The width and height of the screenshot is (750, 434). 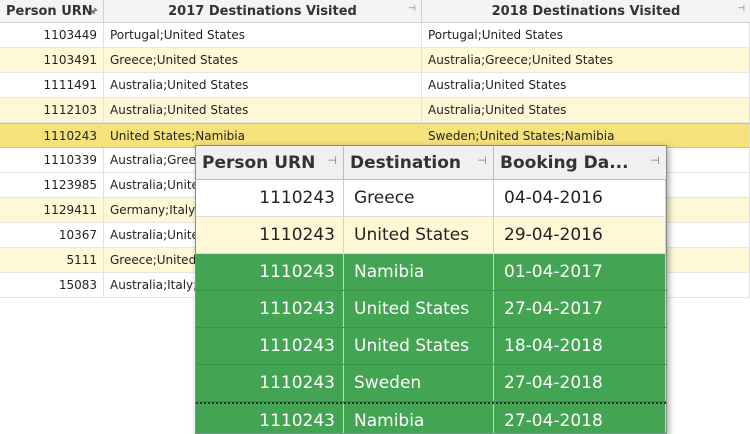 I want to click on detail-row: 1110243 United States 29-04-2016, so click(x=431, y=235).